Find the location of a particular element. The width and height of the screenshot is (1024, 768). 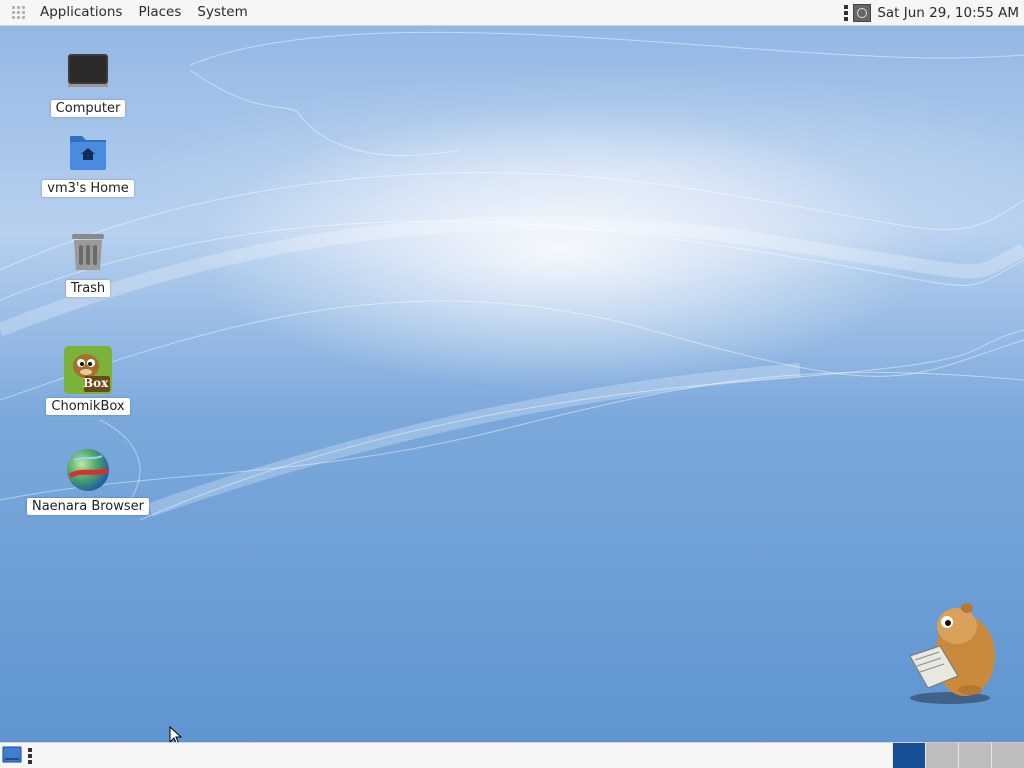

bottom-panel is located at coordinates (512, 755).